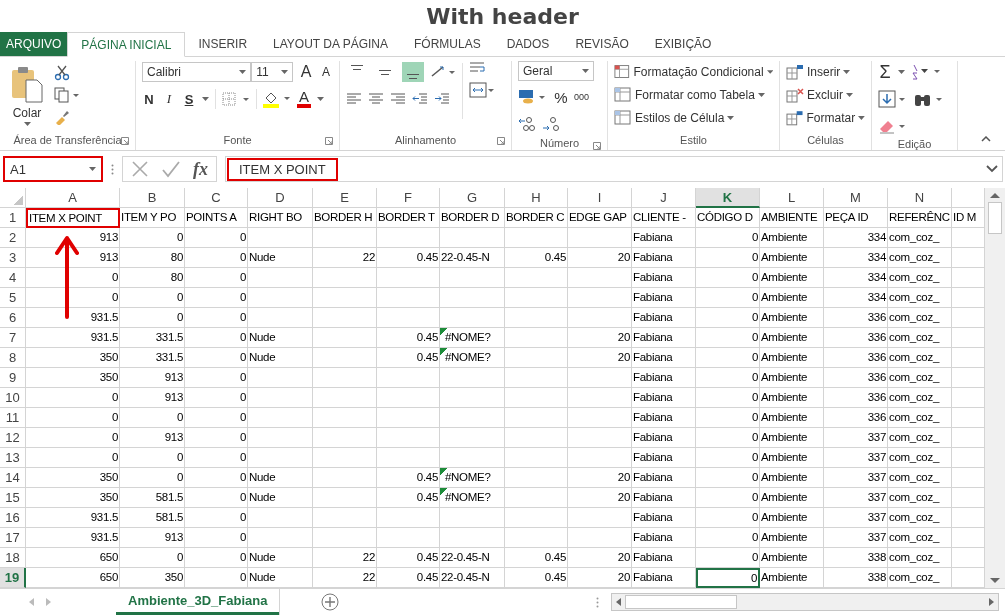 The image size is (1005, 615). Describe the element at coordinates (792, 198) in the screenshot. I see `column-header: L` at that location.